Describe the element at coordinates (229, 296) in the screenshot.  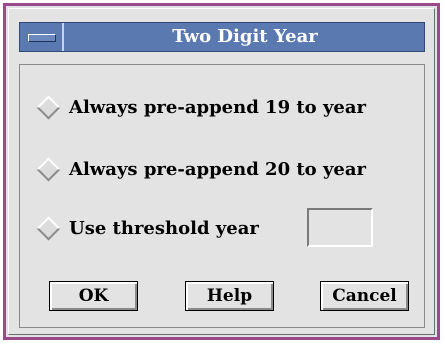
I see `help-button: Help` at that location.